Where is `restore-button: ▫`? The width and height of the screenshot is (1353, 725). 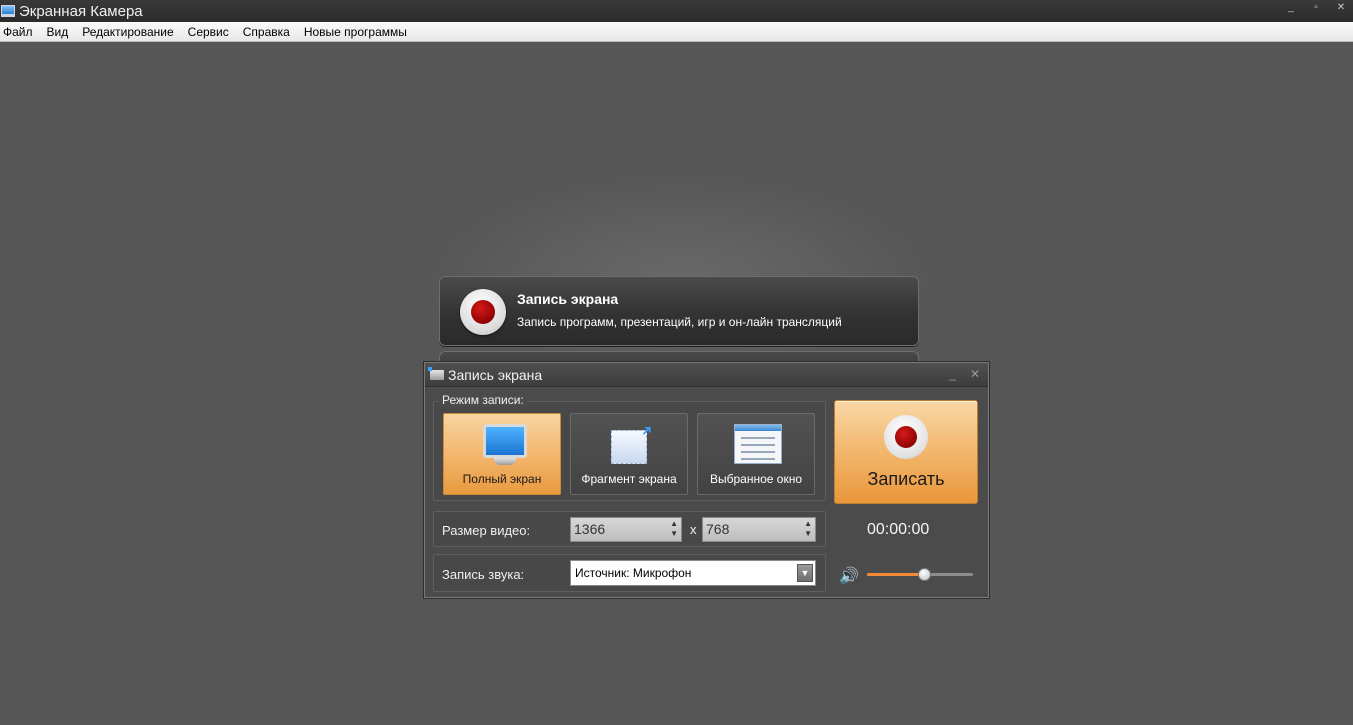 restore-button: ▫ is located at coordinates (1316, 8).